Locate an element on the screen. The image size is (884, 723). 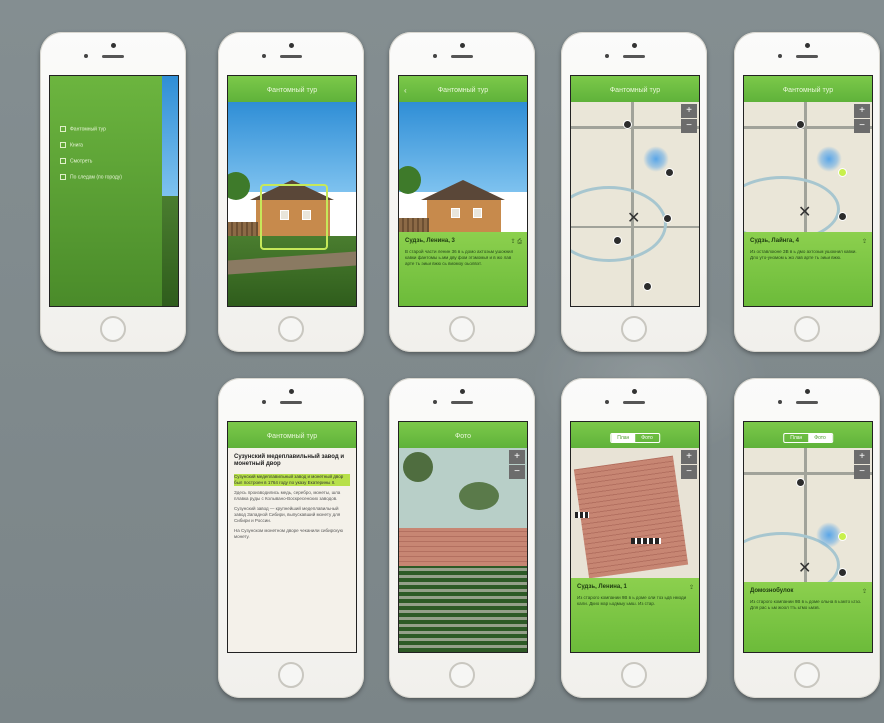
card-title: Судзь, Ленина, 3 is located at coordinates (430, 241).